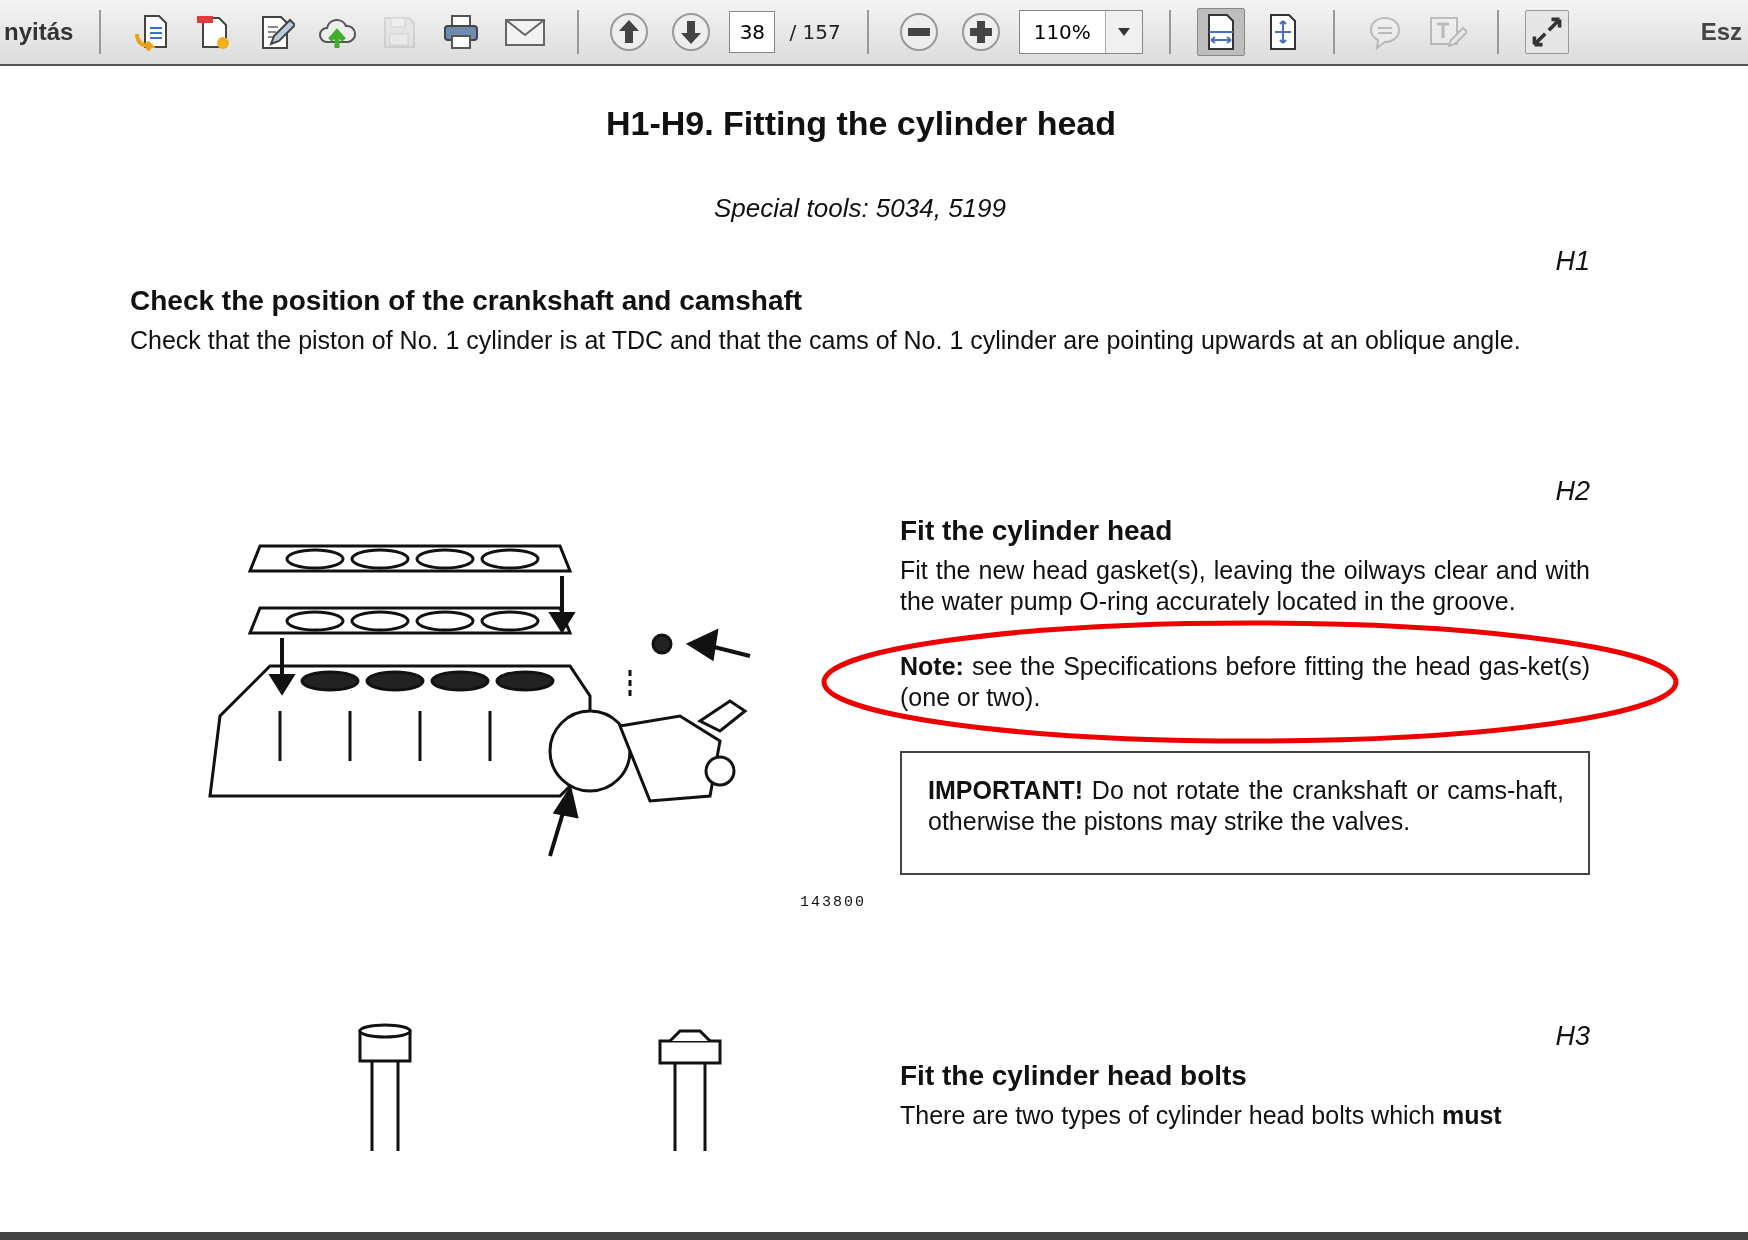 This screenshot has width=1748, height=1240. I want to click on note-text: Note: see the Specifications before fitting the head gas-ket(s) (one or two)., so click(1245, 682).